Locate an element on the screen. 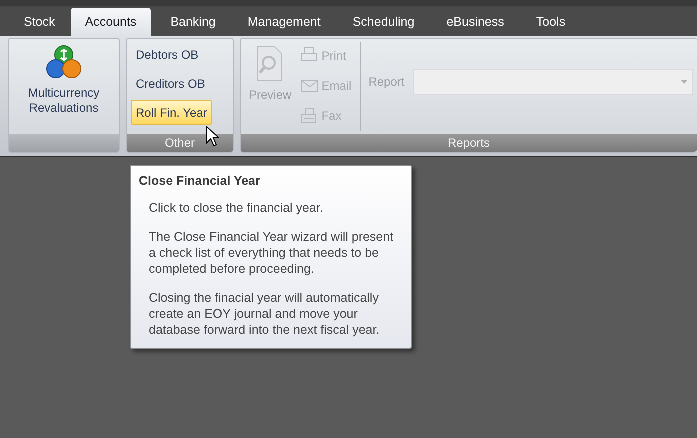 Image resolution: width=697 pixels, height=438 pixels. tab: eBusiness is located at coordinates (475, 22).